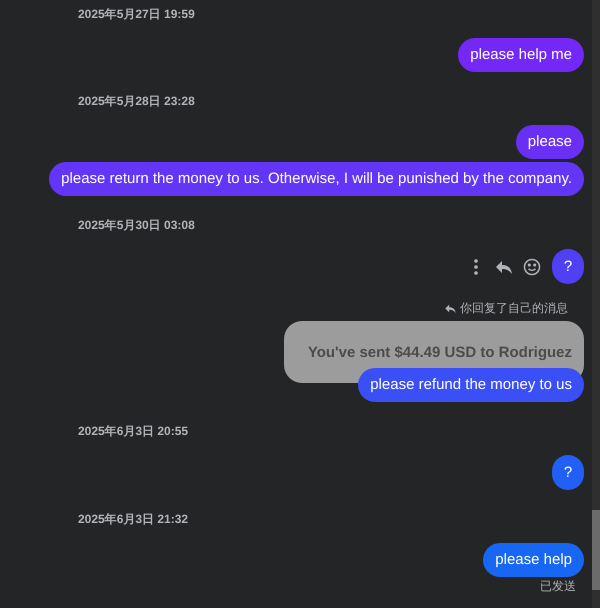  Describe the element at coordinates (471, 385) in the screenshot. I see `message-bubble: please refund the money to us` at that location.